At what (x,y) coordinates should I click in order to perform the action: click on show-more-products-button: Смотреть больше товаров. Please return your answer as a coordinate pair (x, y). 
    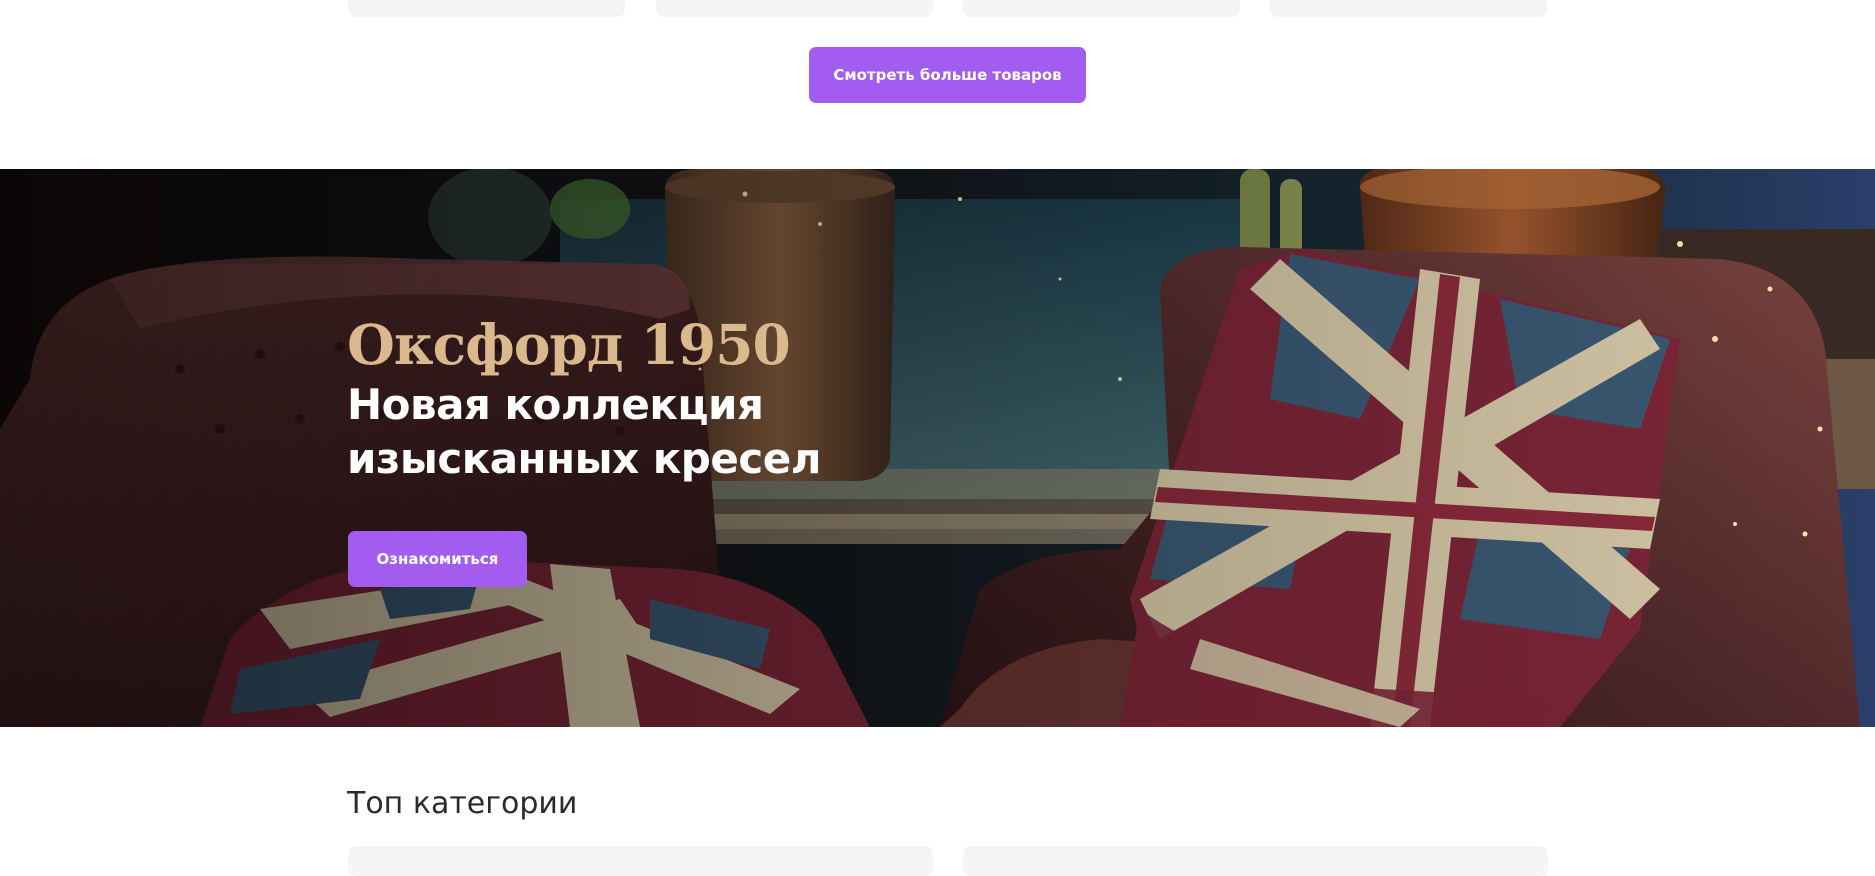
    Looking at the image, I should click on (947, 75).